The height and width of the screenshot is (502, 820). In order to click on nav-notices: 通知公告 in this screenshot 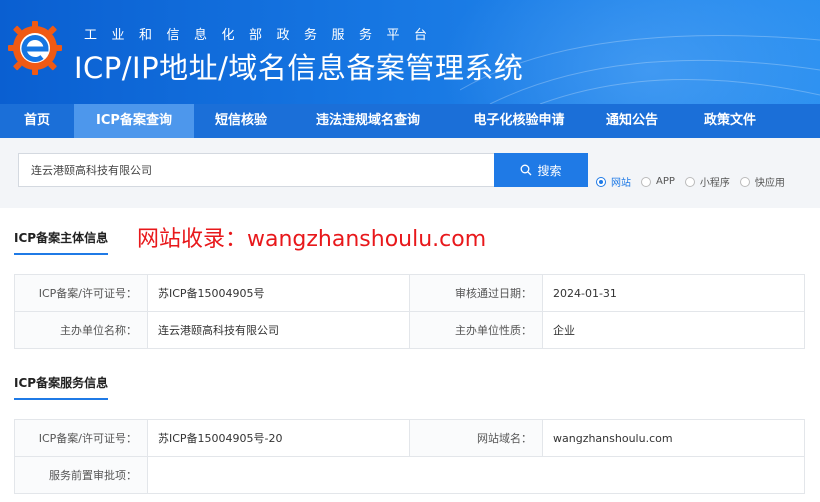, I will do `click(632, 121)`.